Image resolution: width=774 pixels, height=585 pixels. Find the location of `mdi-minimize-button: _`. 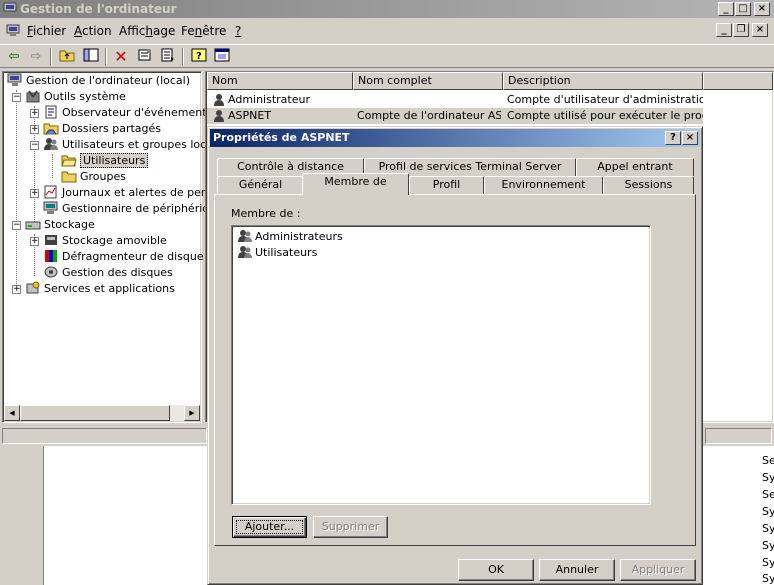

mdi-minimize-button: _ is located at coordinates (724, 30).